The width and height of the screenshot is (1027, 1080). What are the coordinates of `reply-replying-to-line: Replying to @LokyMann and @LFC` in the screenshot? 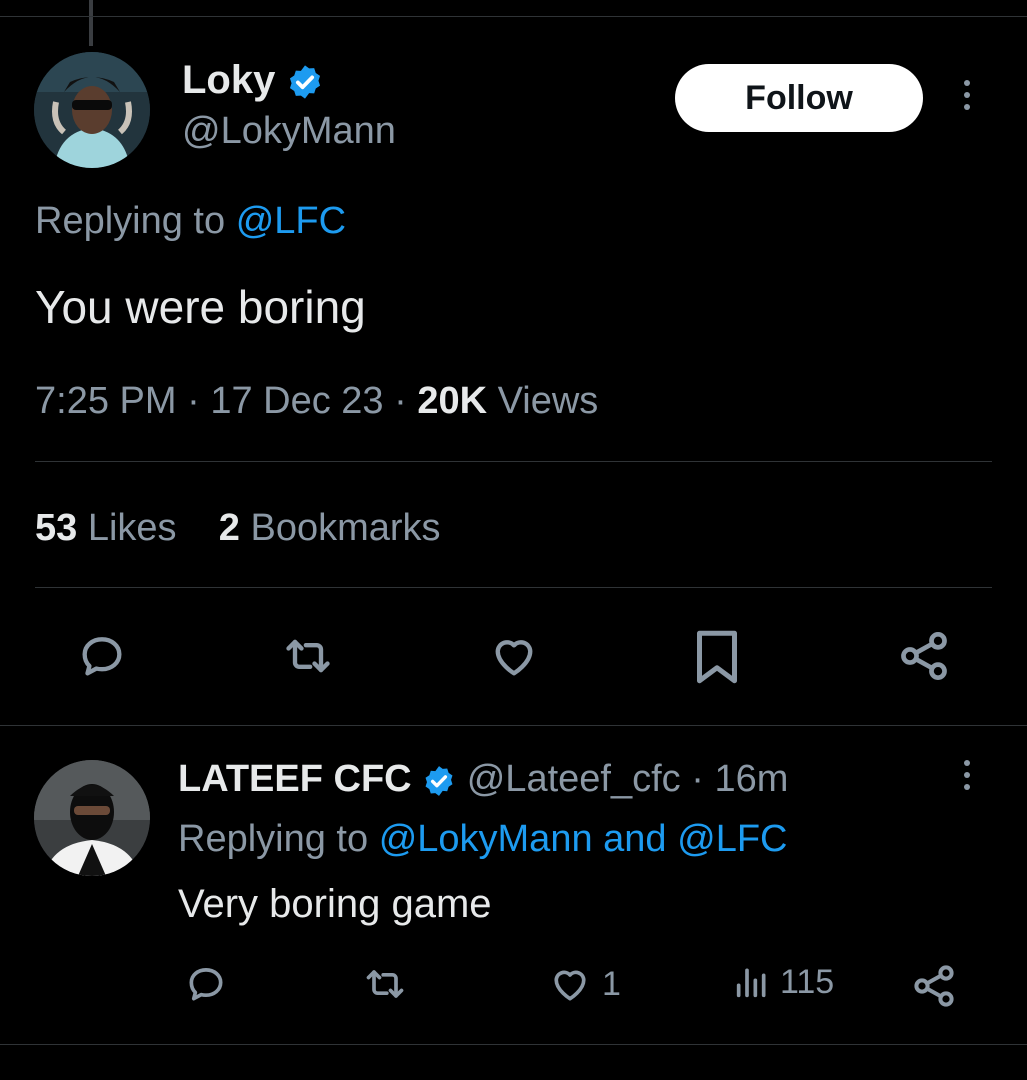 It's located at (483, 839).